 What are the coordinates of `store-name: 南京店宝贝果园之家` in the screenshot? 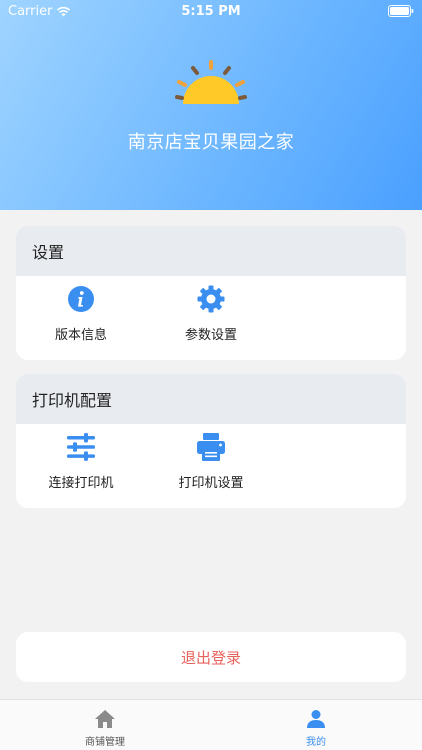 It's located at (211, 142).